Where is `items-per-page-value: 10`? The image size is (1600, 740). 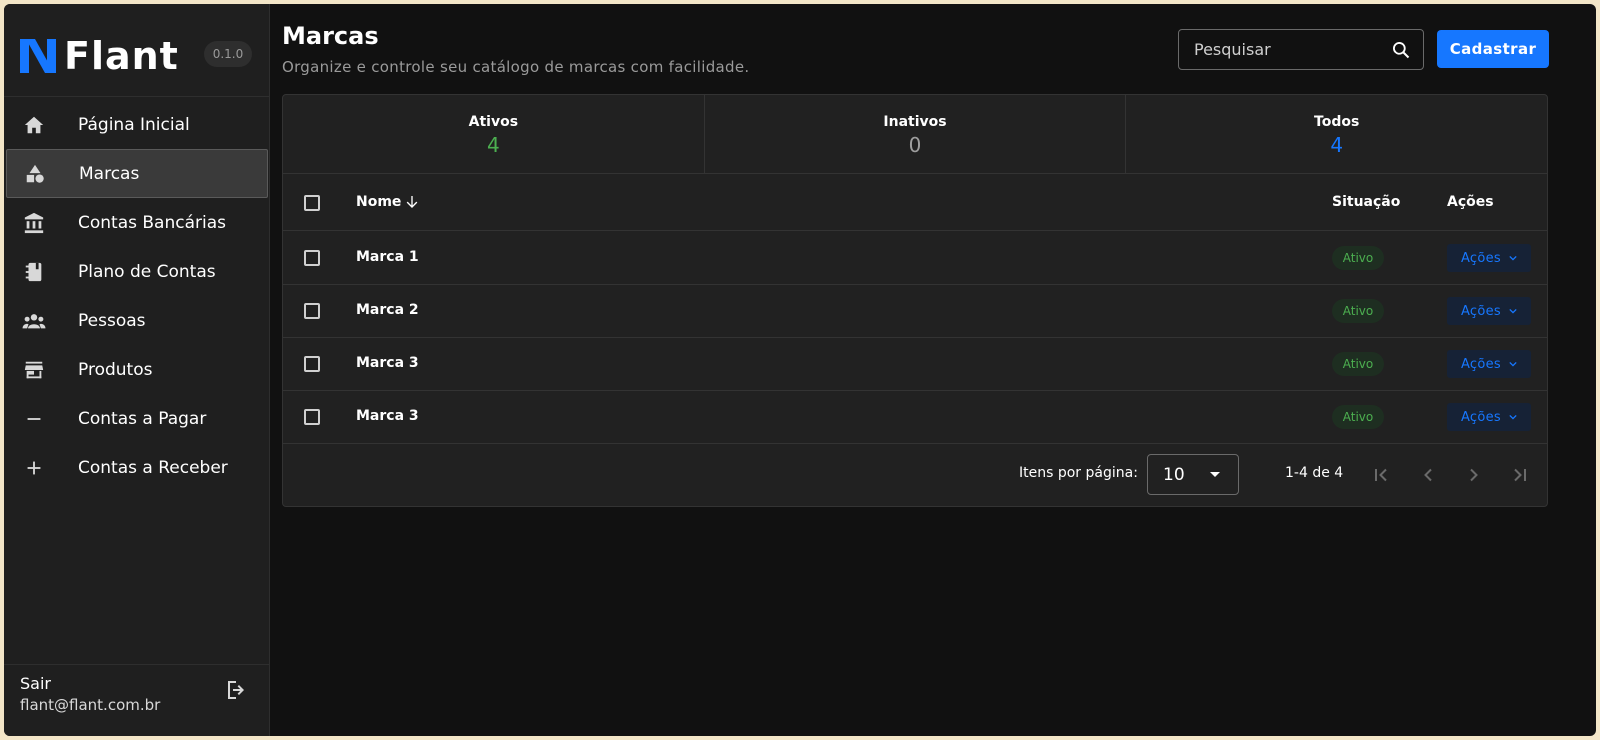
items-per-page-value: 10 is located at coordinates (1174, 475).